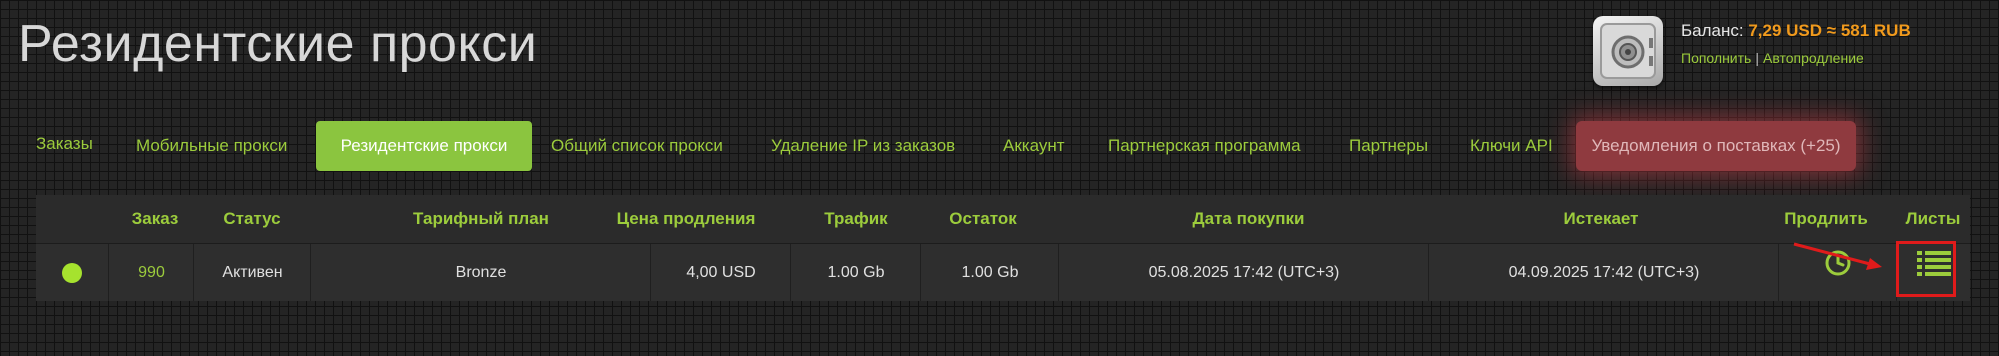 The width and height of the screenshot is (1999, 356). I want to click on header-remaining: Остаток, so click(983, 218).